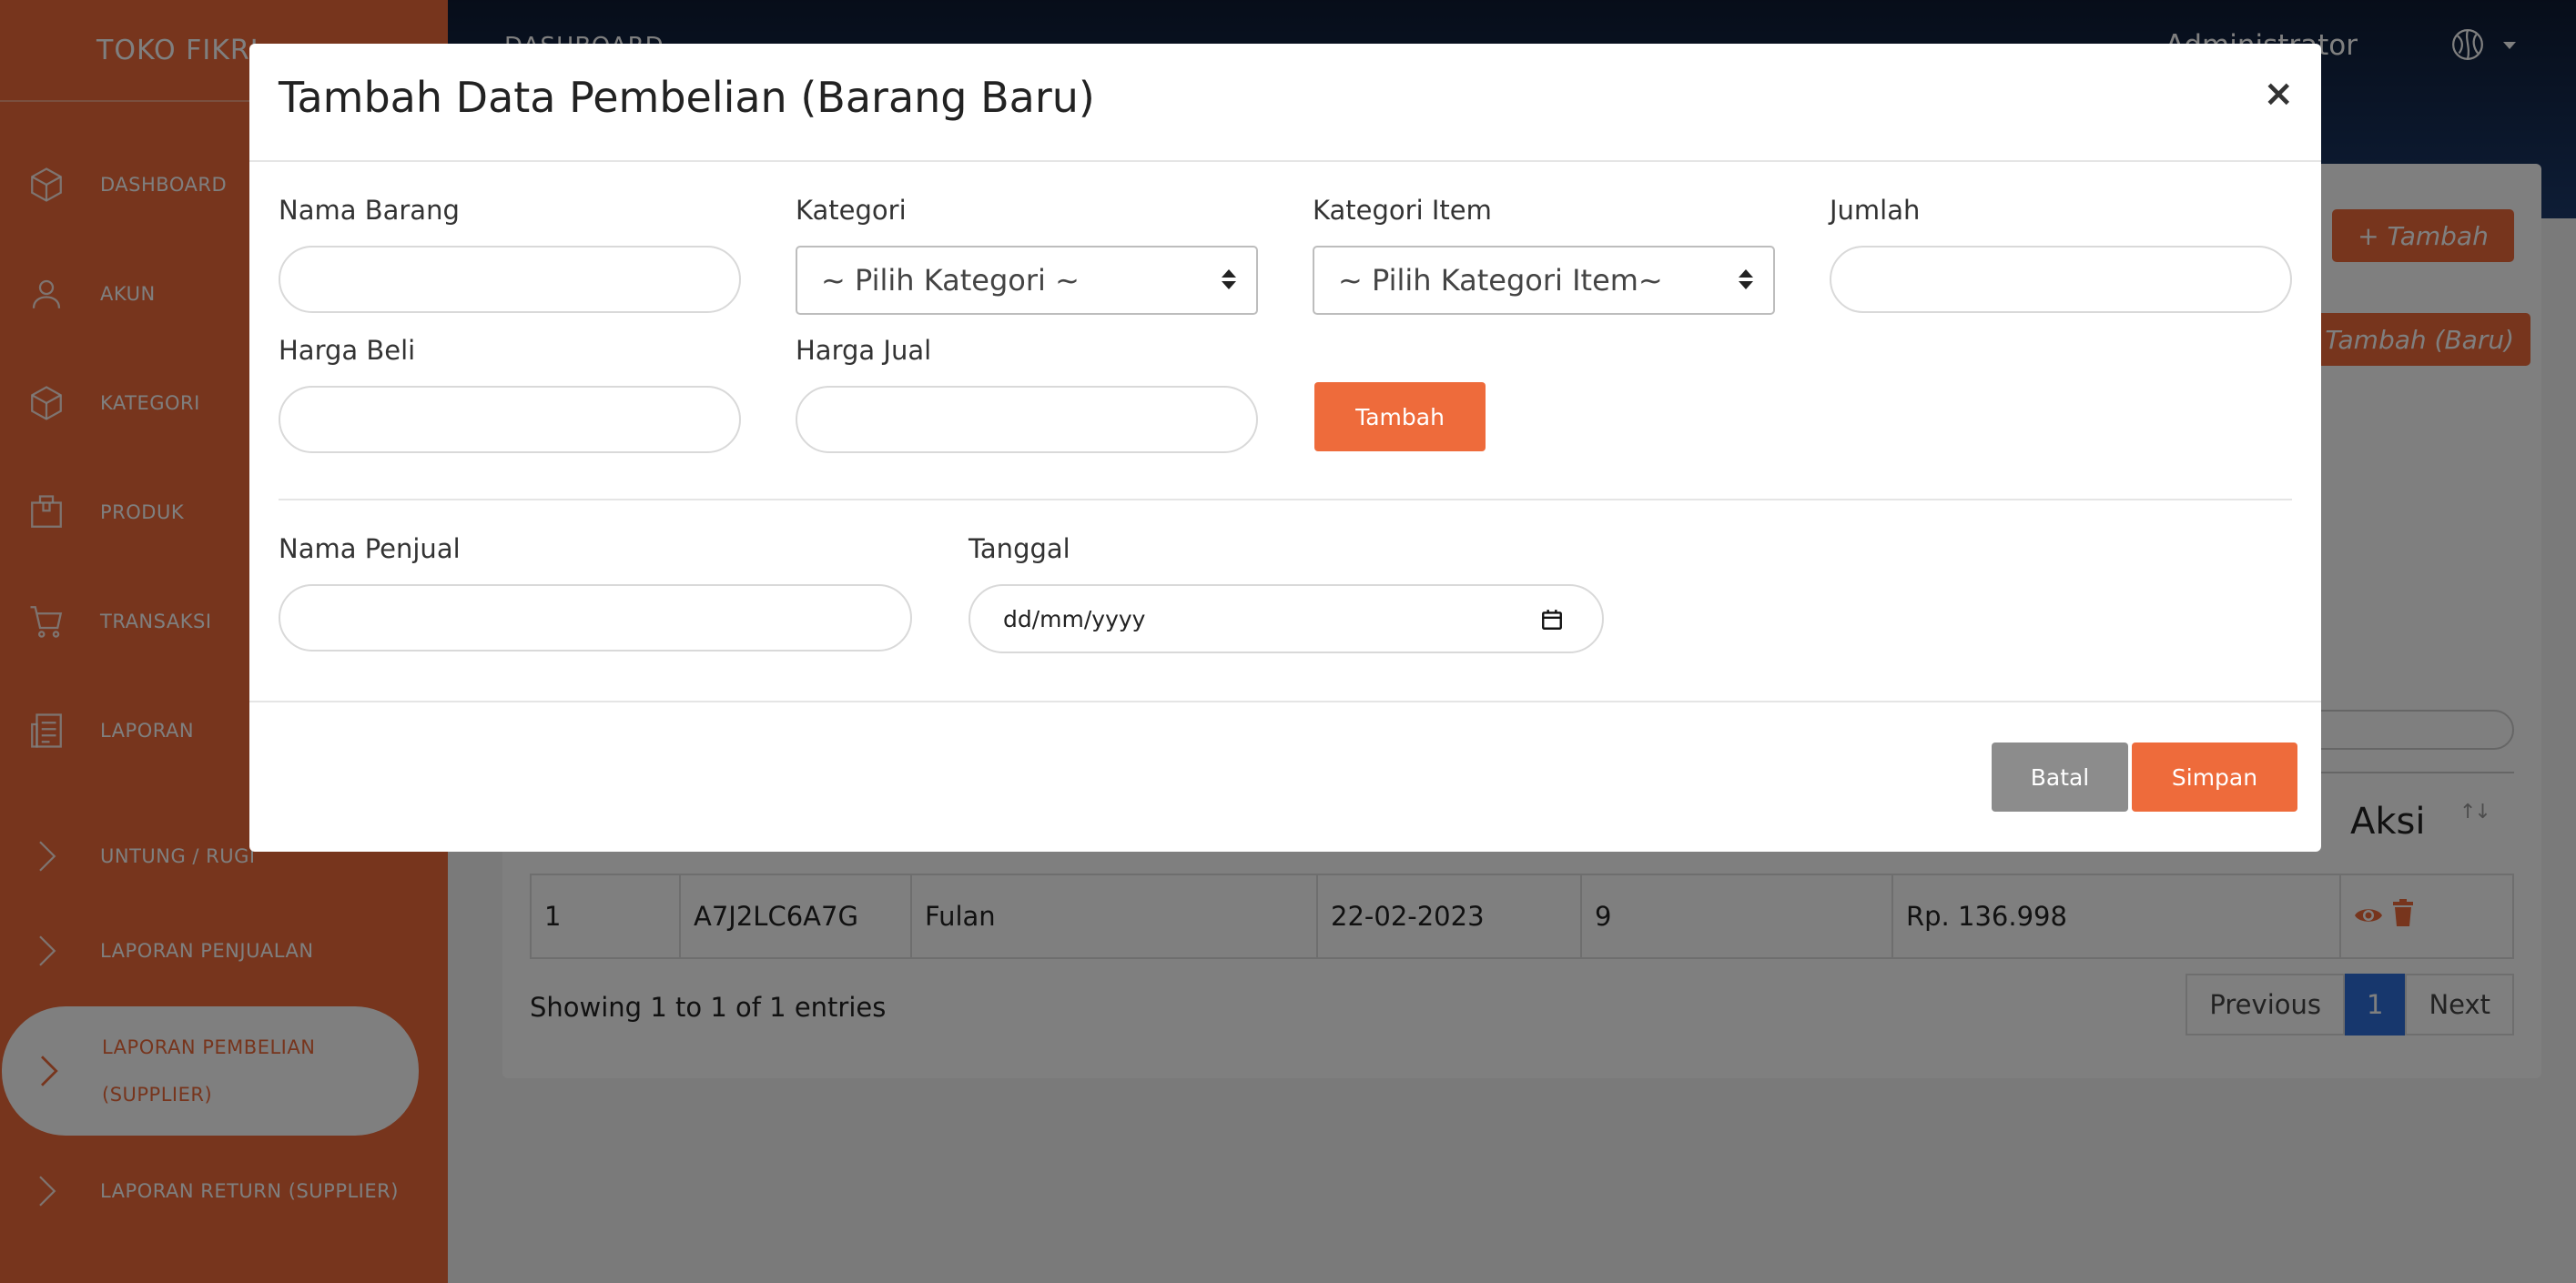 This screenshot has height=1283, width=2576. I want to click on cancel-button: Batal, so click(2060, 778).